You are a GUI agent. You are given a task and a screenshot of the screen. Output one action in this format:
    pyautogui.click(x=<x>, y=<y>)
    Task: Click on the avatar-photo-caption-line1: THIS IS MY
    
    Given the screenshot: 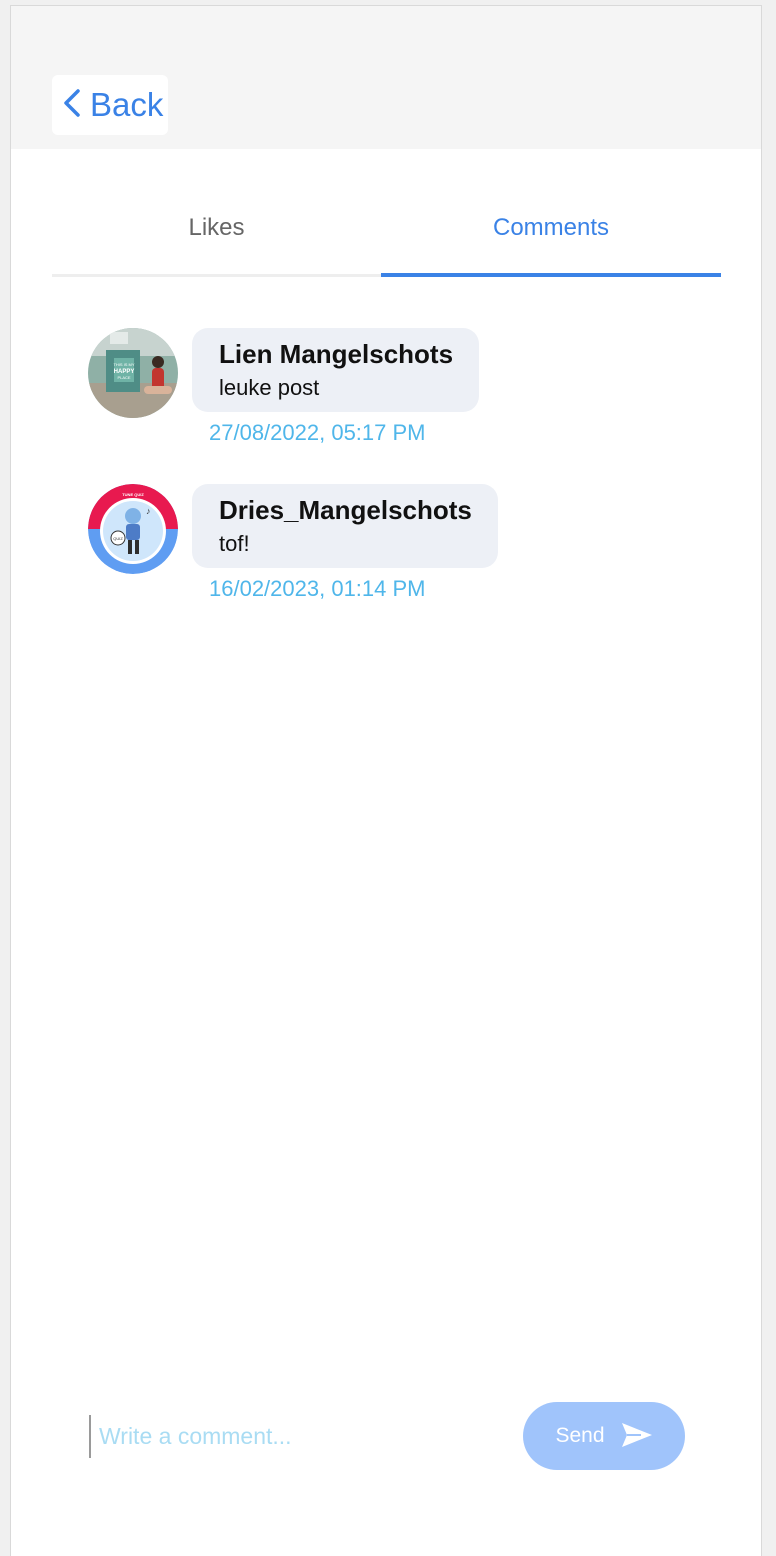 What is the action you would take?
    pyautogui.click(x=123, y=364)
    